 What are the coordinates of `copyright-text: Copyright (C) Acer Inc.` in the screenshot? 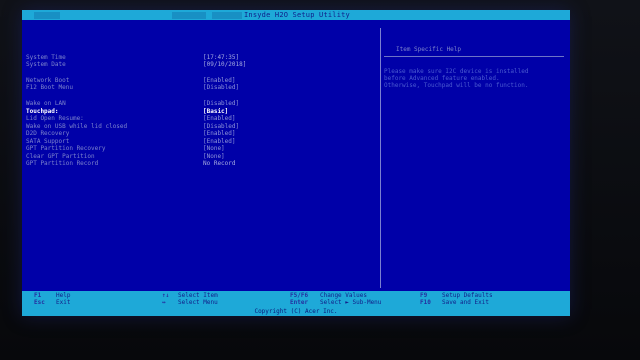 It's located at (296, 311).